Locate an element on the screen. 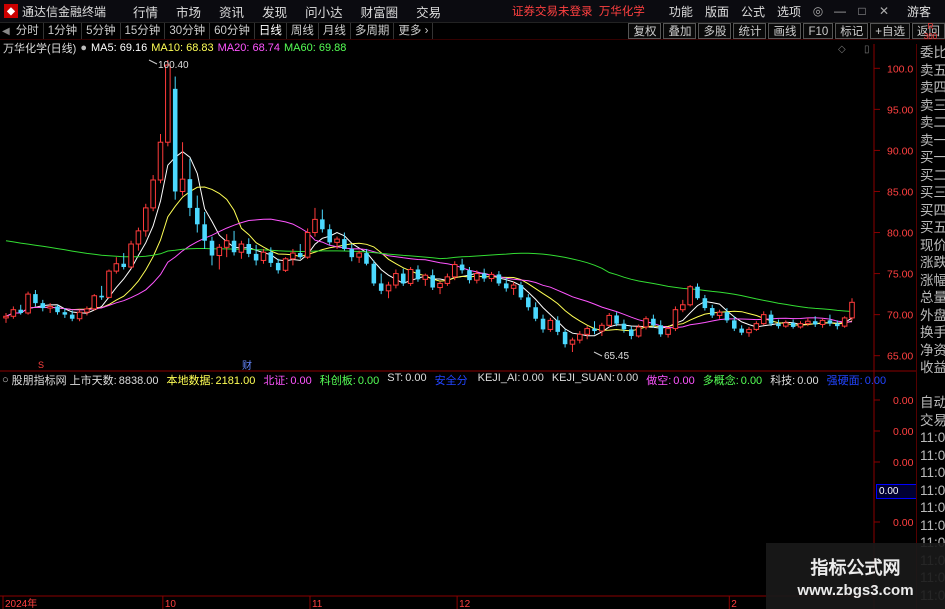  indicator-item-label: KEJI_AI: is located at coordinates (499, 378).